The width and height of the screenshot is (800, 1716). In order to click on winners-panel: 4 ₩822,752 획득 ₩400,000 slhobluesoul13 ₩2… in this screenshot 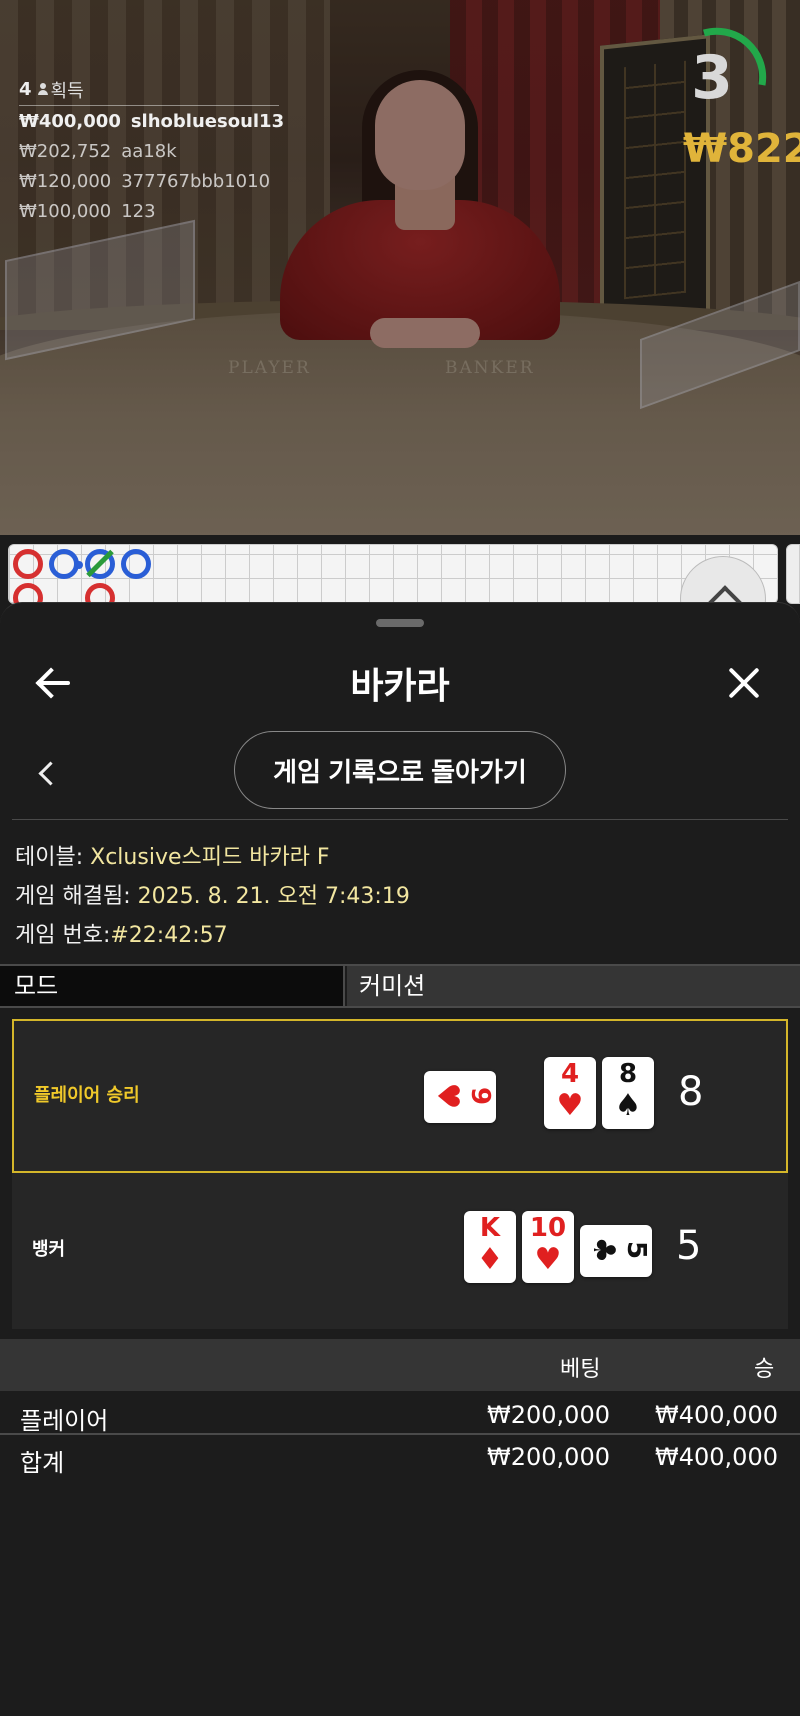, I will do `click(409, 152)`.